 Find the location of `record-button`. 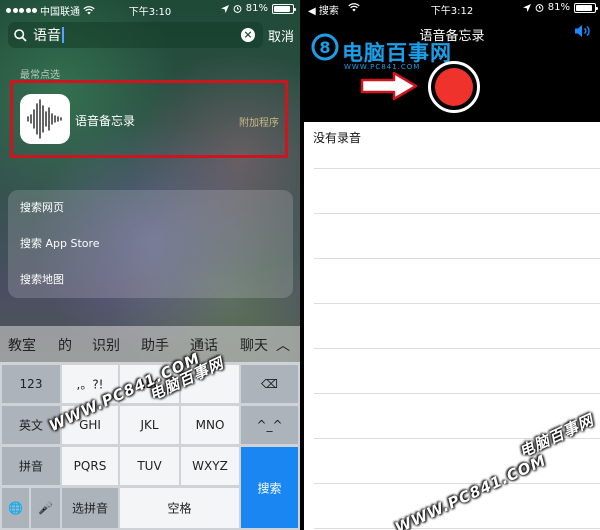

record-button is located at coordinates (454, 87).